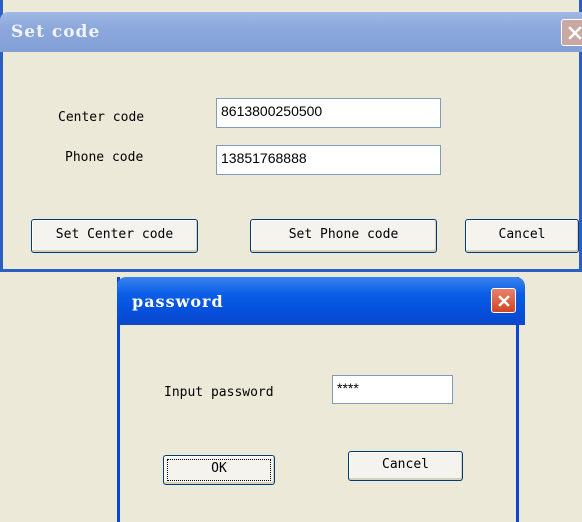 This screenshot has height=522, width=582. What do you see at coordinates (328, 113) in the screenshot?
I see `center-code-field: 8613800250500` at bounding box center [328, 113].